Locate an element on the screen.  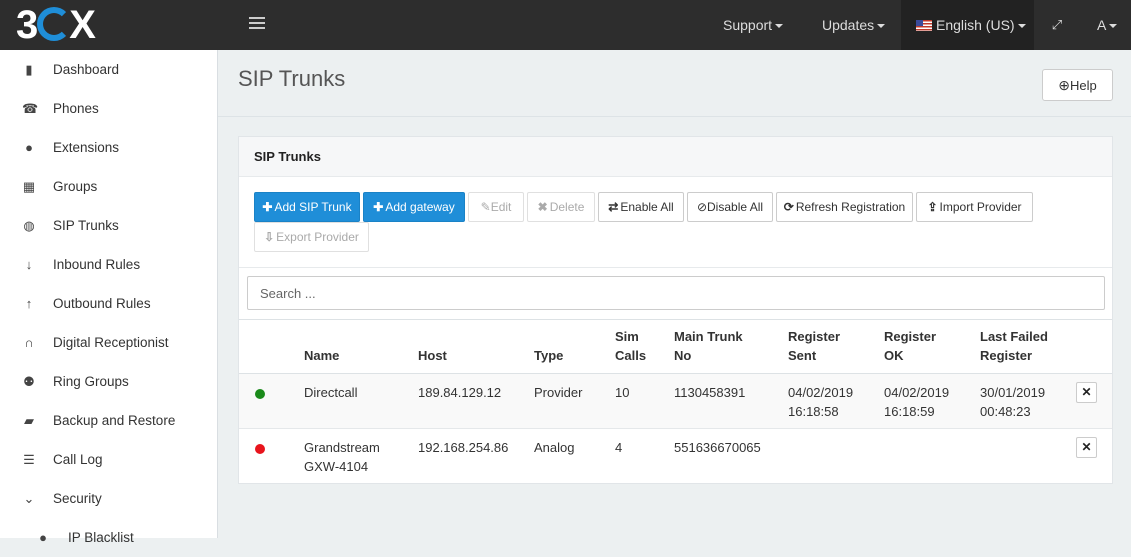
bar-chart-icon: ▮ is located at coordinates (29, 69).